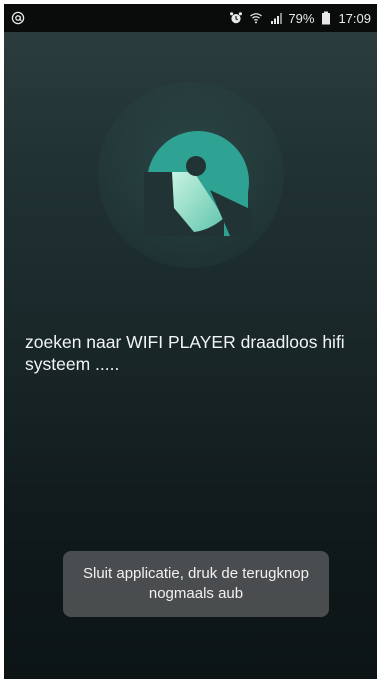 The image size is (381, 679). I want to click on status-bar-left, so click(18, 18).